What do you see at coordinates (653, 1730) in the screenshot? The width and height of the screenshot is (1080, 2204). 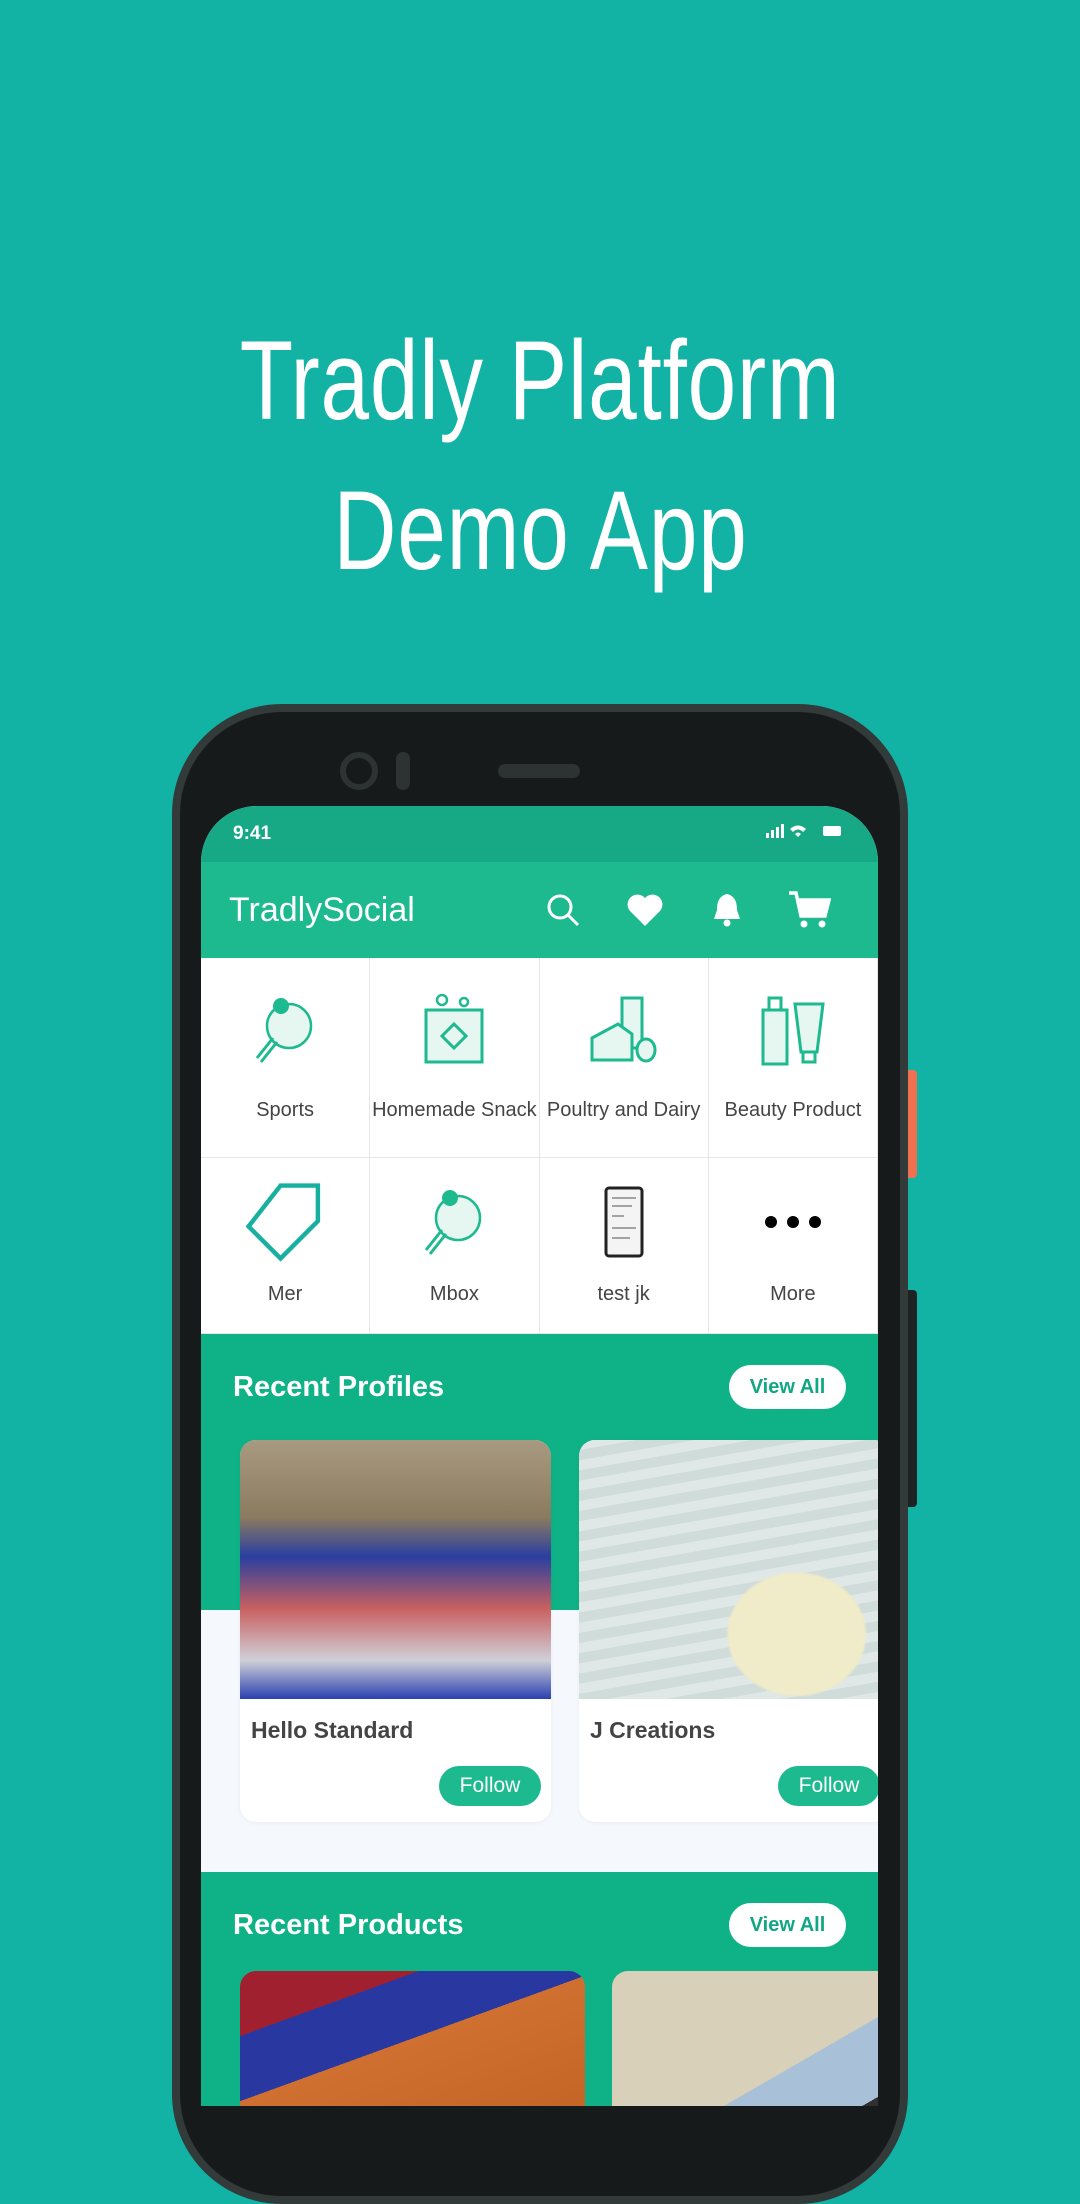 I see `profile-name: J Creations` at bounding box center [653, 1730].